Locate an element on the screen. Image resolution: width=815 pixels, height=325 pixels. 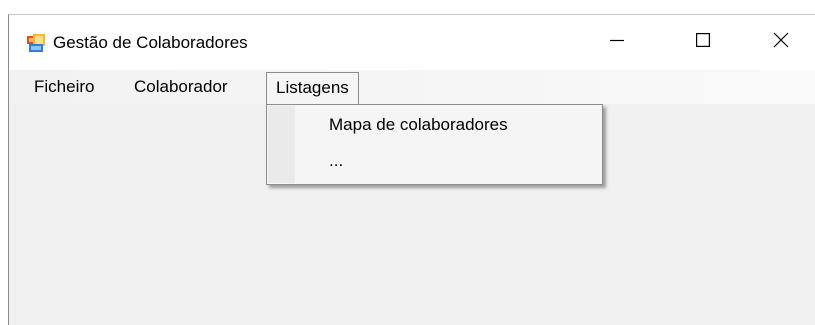
dropdown-image-margin is located at coordinates (281, 144).